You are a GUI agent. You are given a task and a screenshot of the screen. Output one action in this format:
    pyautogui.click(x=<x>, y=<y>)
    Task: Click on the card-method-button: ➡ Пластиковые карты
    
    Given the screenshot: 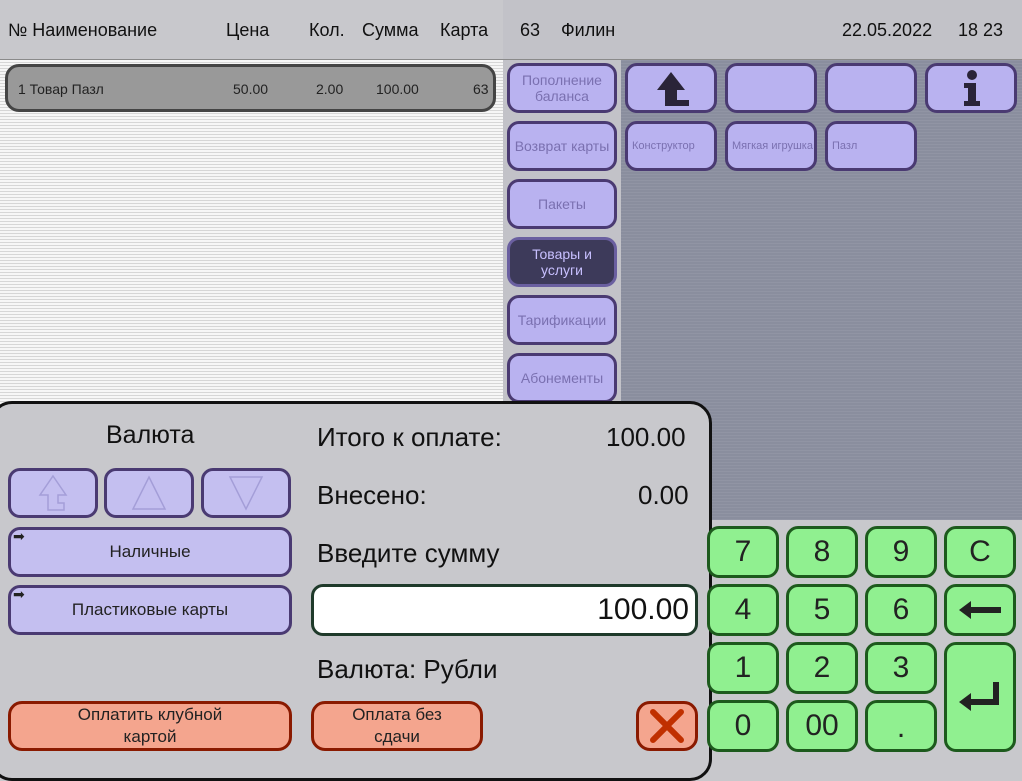 What is the action you would take?
    pyautogui.click(x=150, y=610)
    